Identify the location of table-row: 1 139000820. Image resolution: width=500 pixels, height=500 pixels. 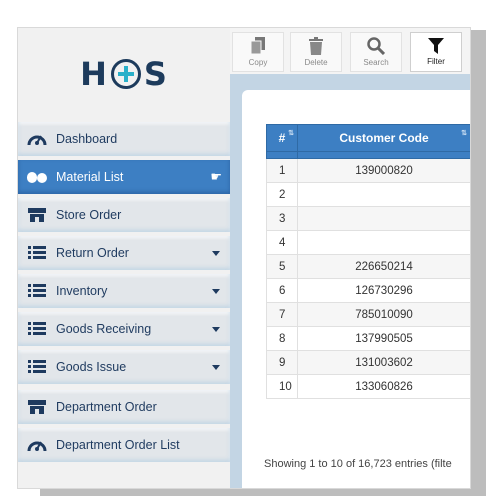
(368, 170).